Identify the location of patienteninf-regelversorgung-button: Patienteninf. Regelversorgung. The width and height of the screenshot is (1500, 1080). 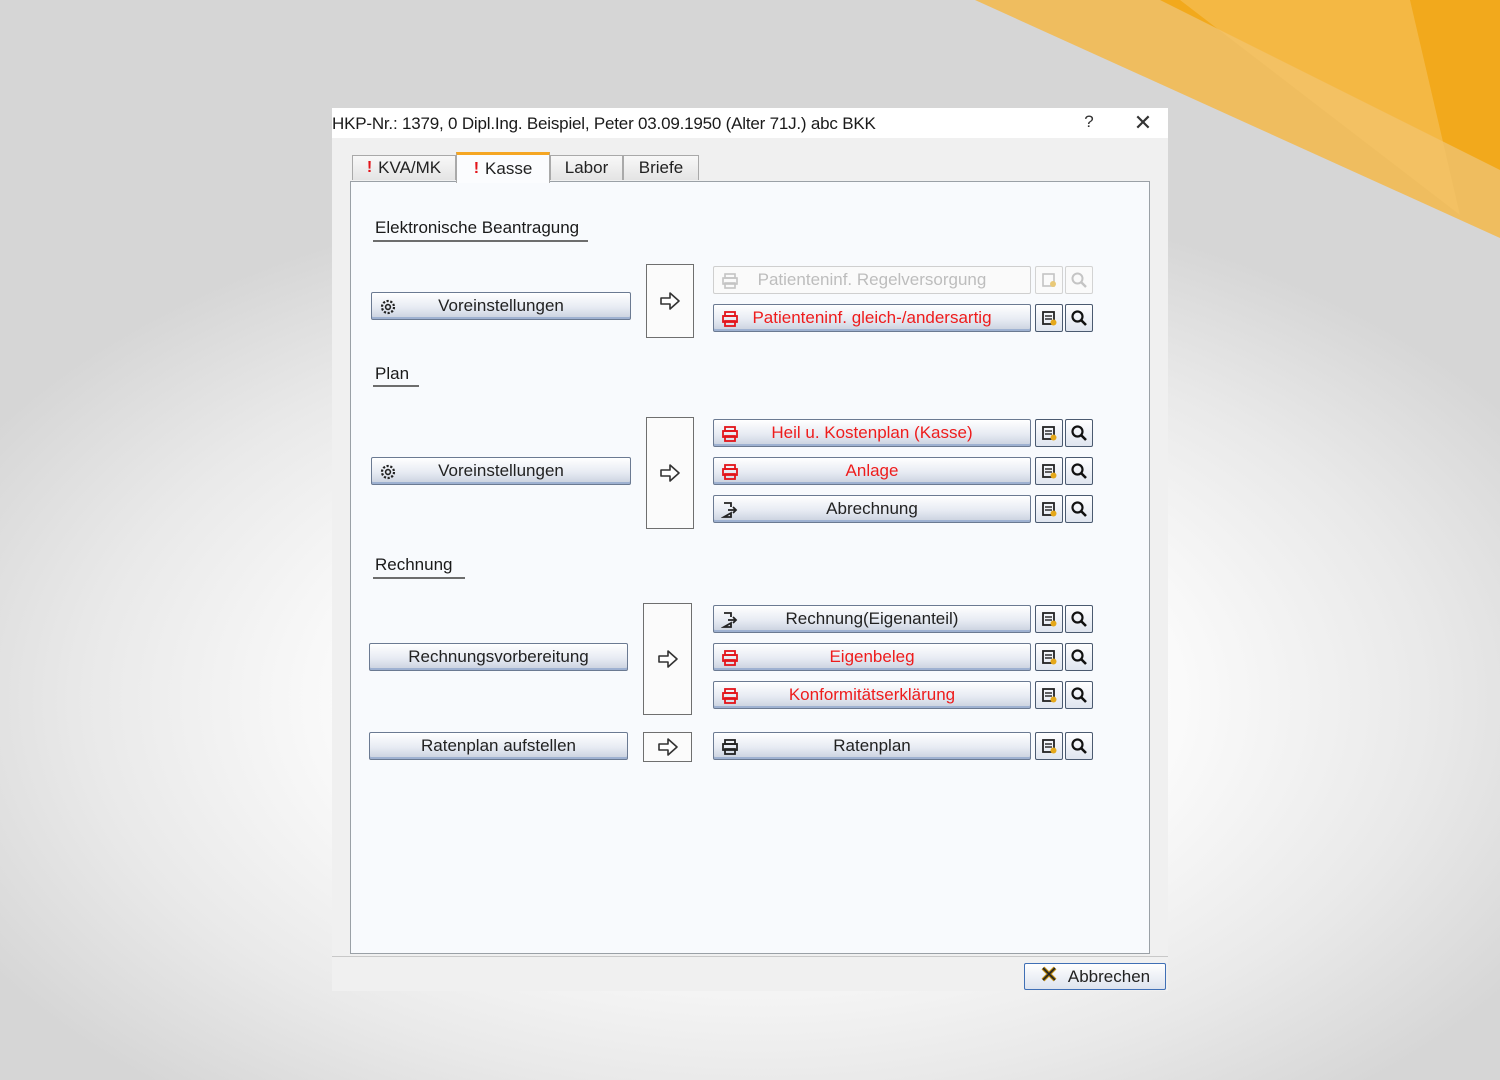
(872, 280).